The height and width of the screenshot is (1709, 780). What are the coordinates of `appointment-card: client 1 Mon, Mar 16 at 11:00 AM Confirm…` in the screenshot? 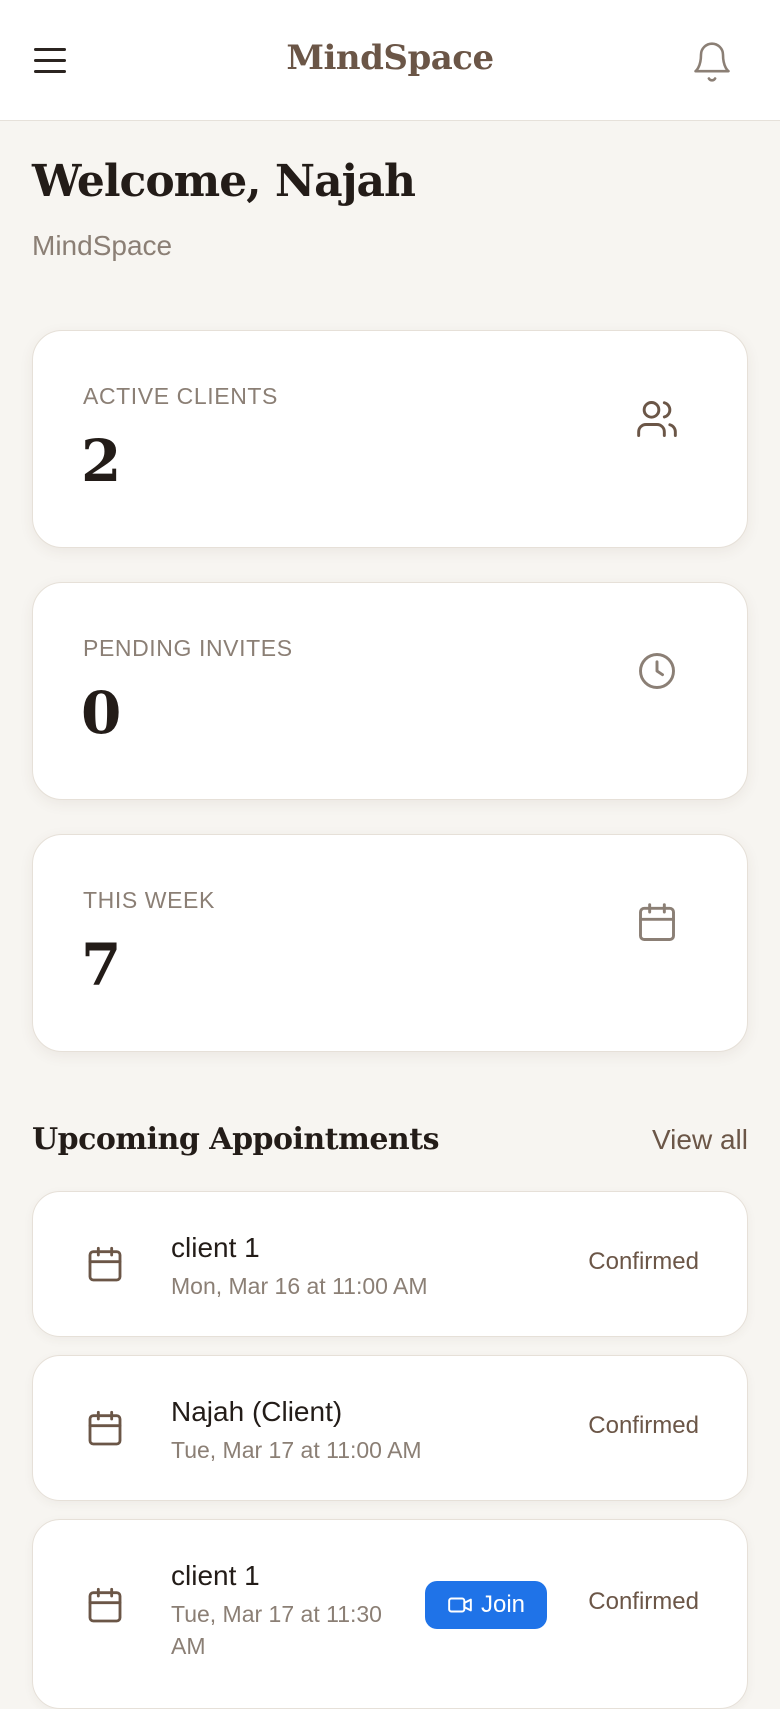 It's located at (390, 1264).